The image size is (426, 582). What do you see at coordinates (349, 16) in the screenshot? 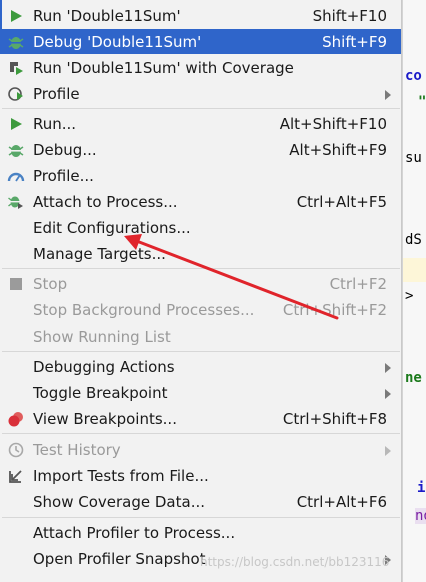
I see `menu-item-shortcut: Shift+F10` at bounding box center [349, 16].